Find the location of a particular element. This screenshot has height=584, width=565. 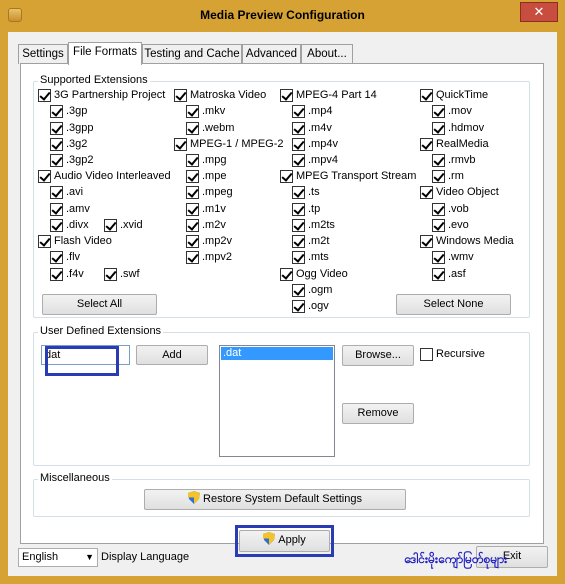

checkbox-ext: .ogm is located at coordinates (312, 291).